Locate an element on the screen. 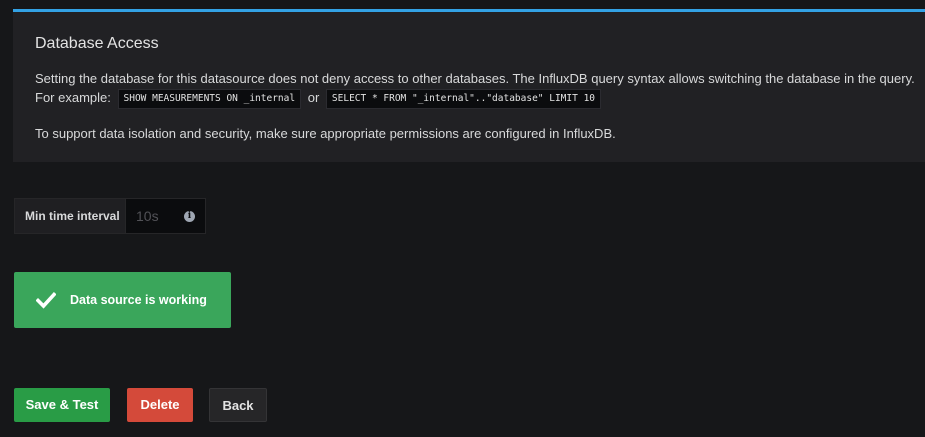  status-alert-text: Data source is working is located at coordinates (138, 300).